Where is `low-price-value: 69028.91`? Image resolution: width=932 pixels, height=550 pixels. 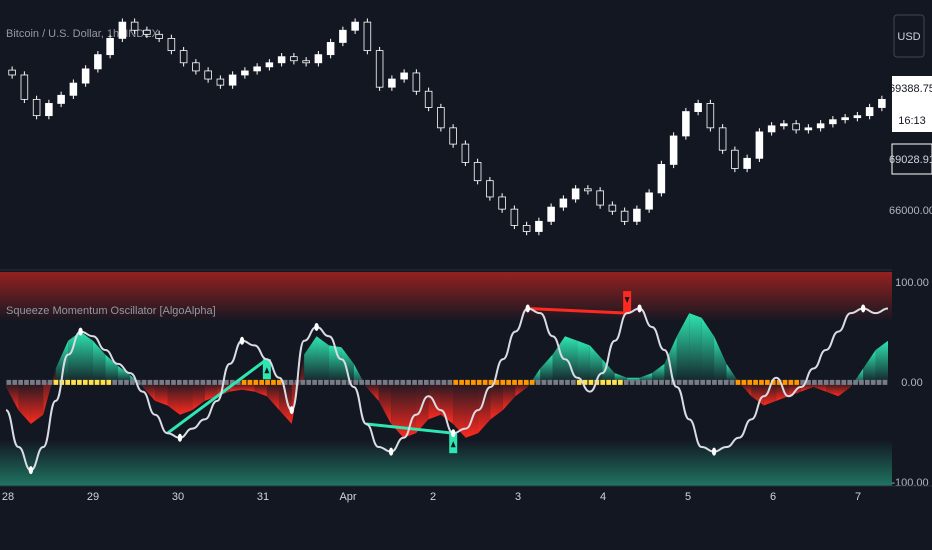
low-price-value: 69028.91 is located at coordinates (910, 160).